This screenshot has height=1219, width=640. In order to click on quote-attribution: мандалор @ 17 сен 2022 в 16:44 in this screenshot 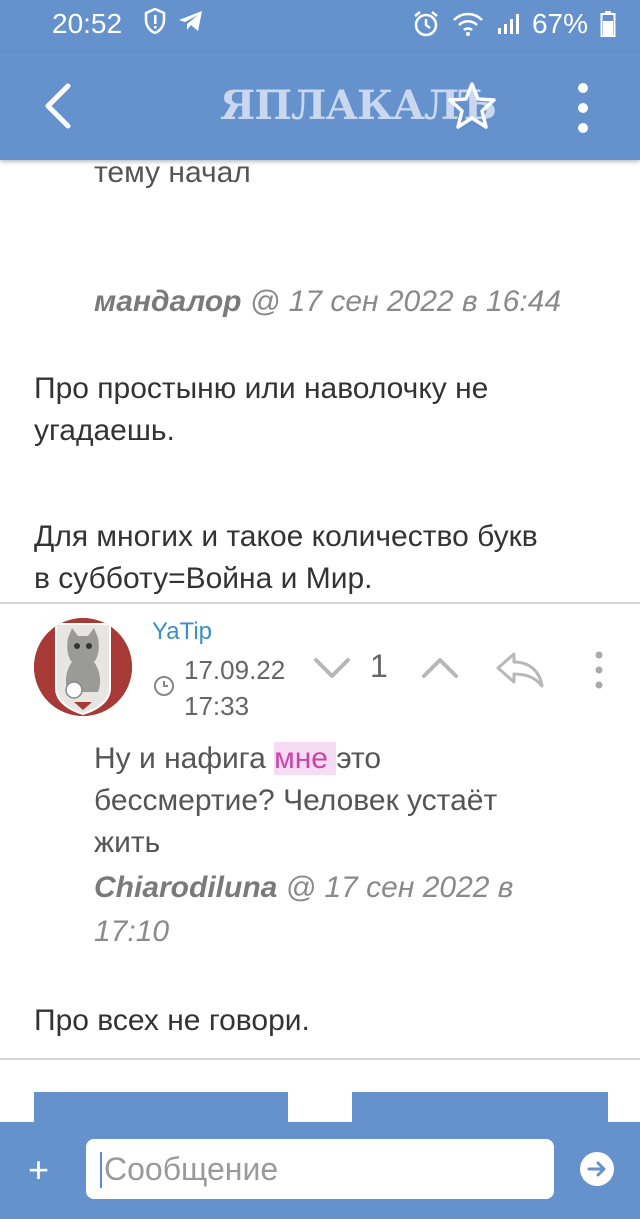, I will do `click(327, 302)`.